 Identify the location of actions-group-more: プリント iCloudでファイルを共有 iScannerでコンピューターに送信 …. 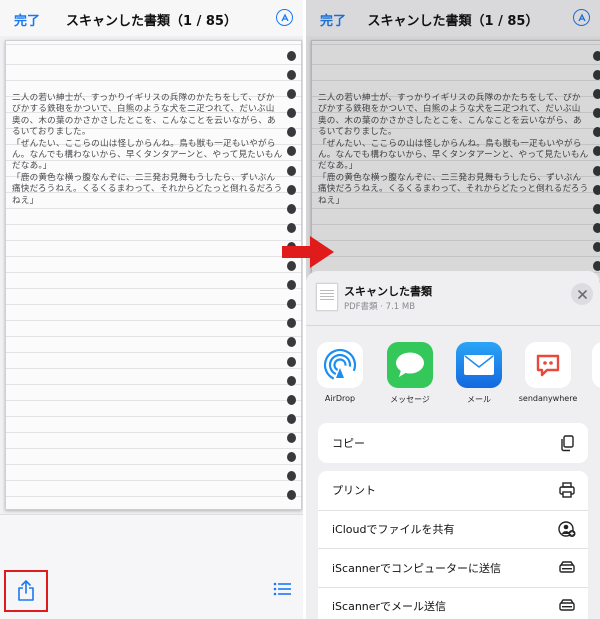
(453, 545).